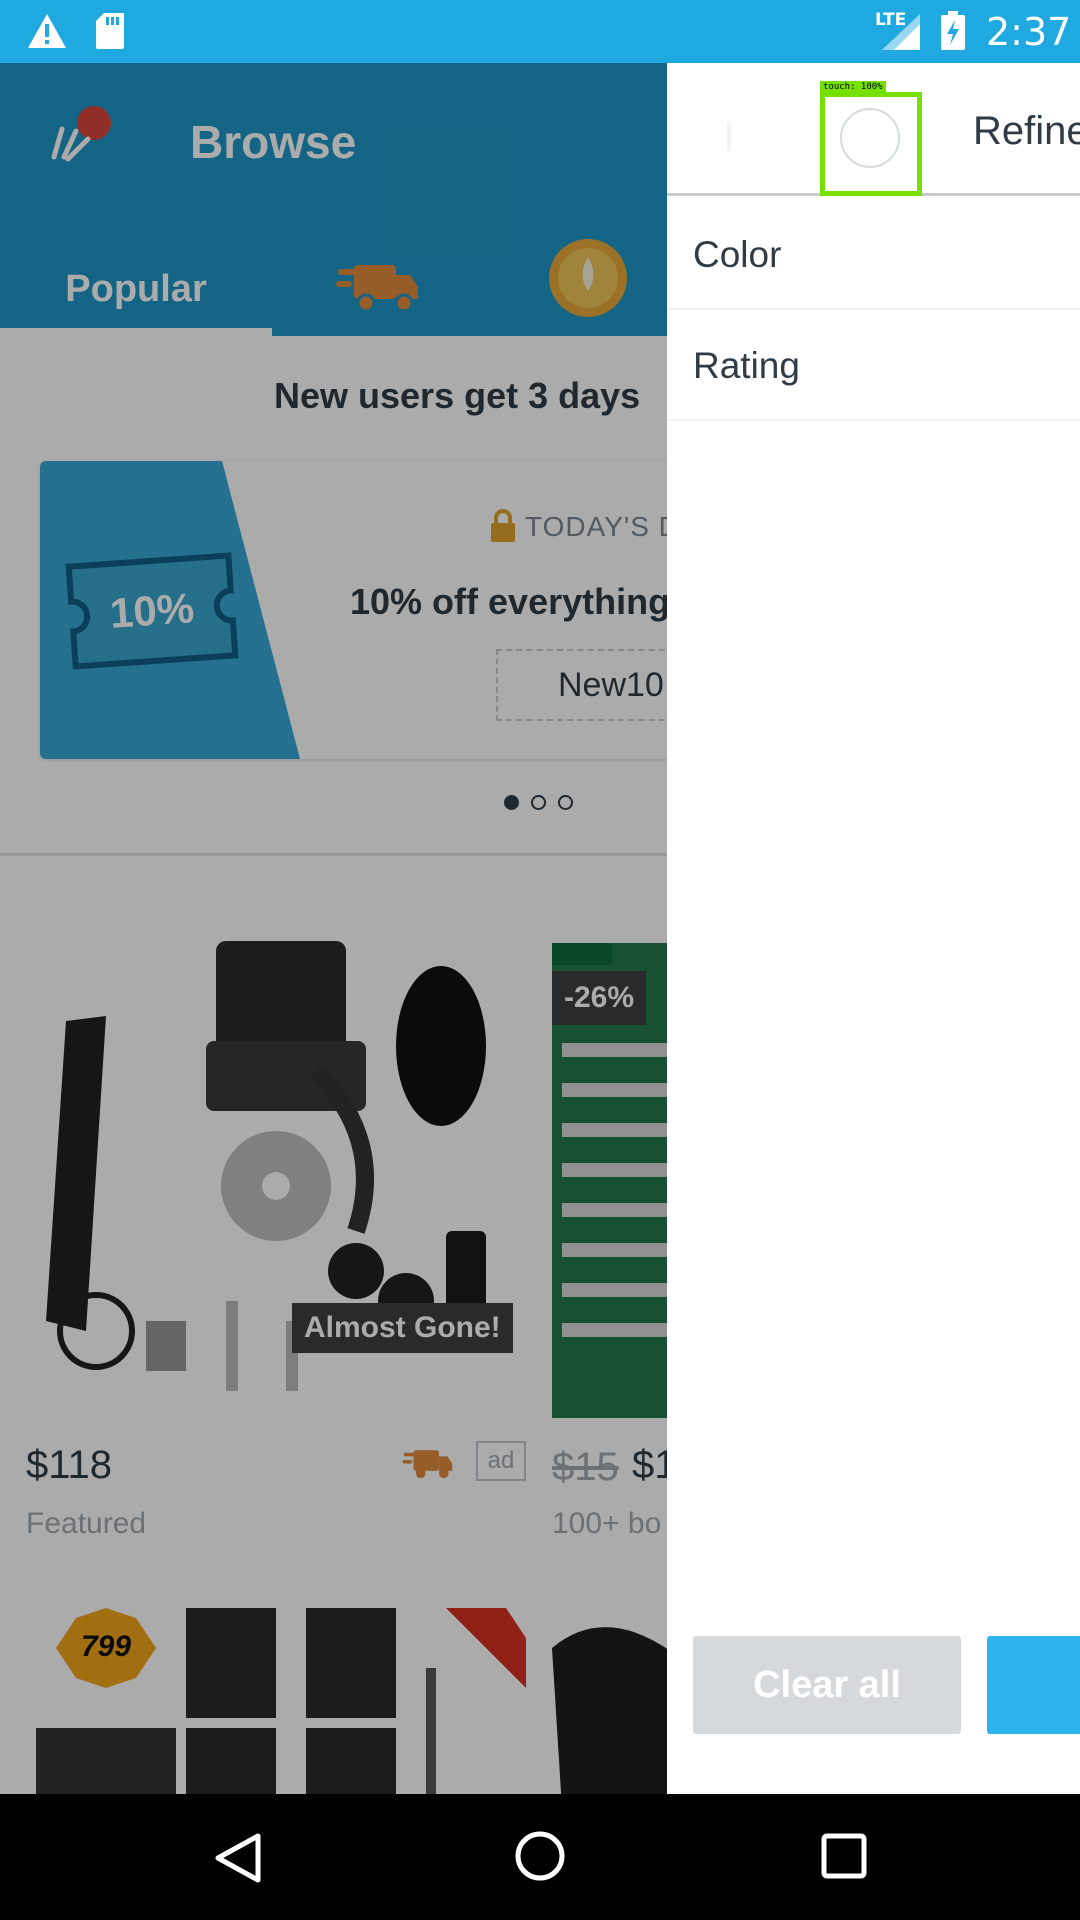 Image resolution: width=1080 pixels, height=1920 pixels. I want to click on apply-button, so click(1033, 1685).